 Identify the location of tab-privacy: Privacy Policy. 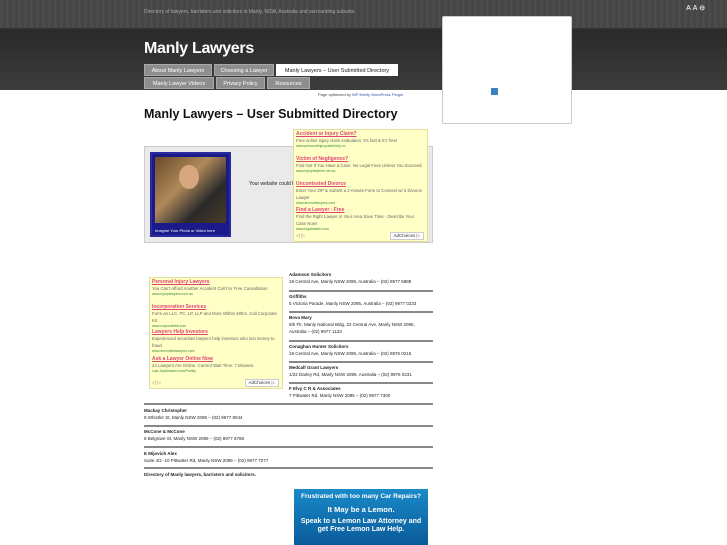
(240, 83).